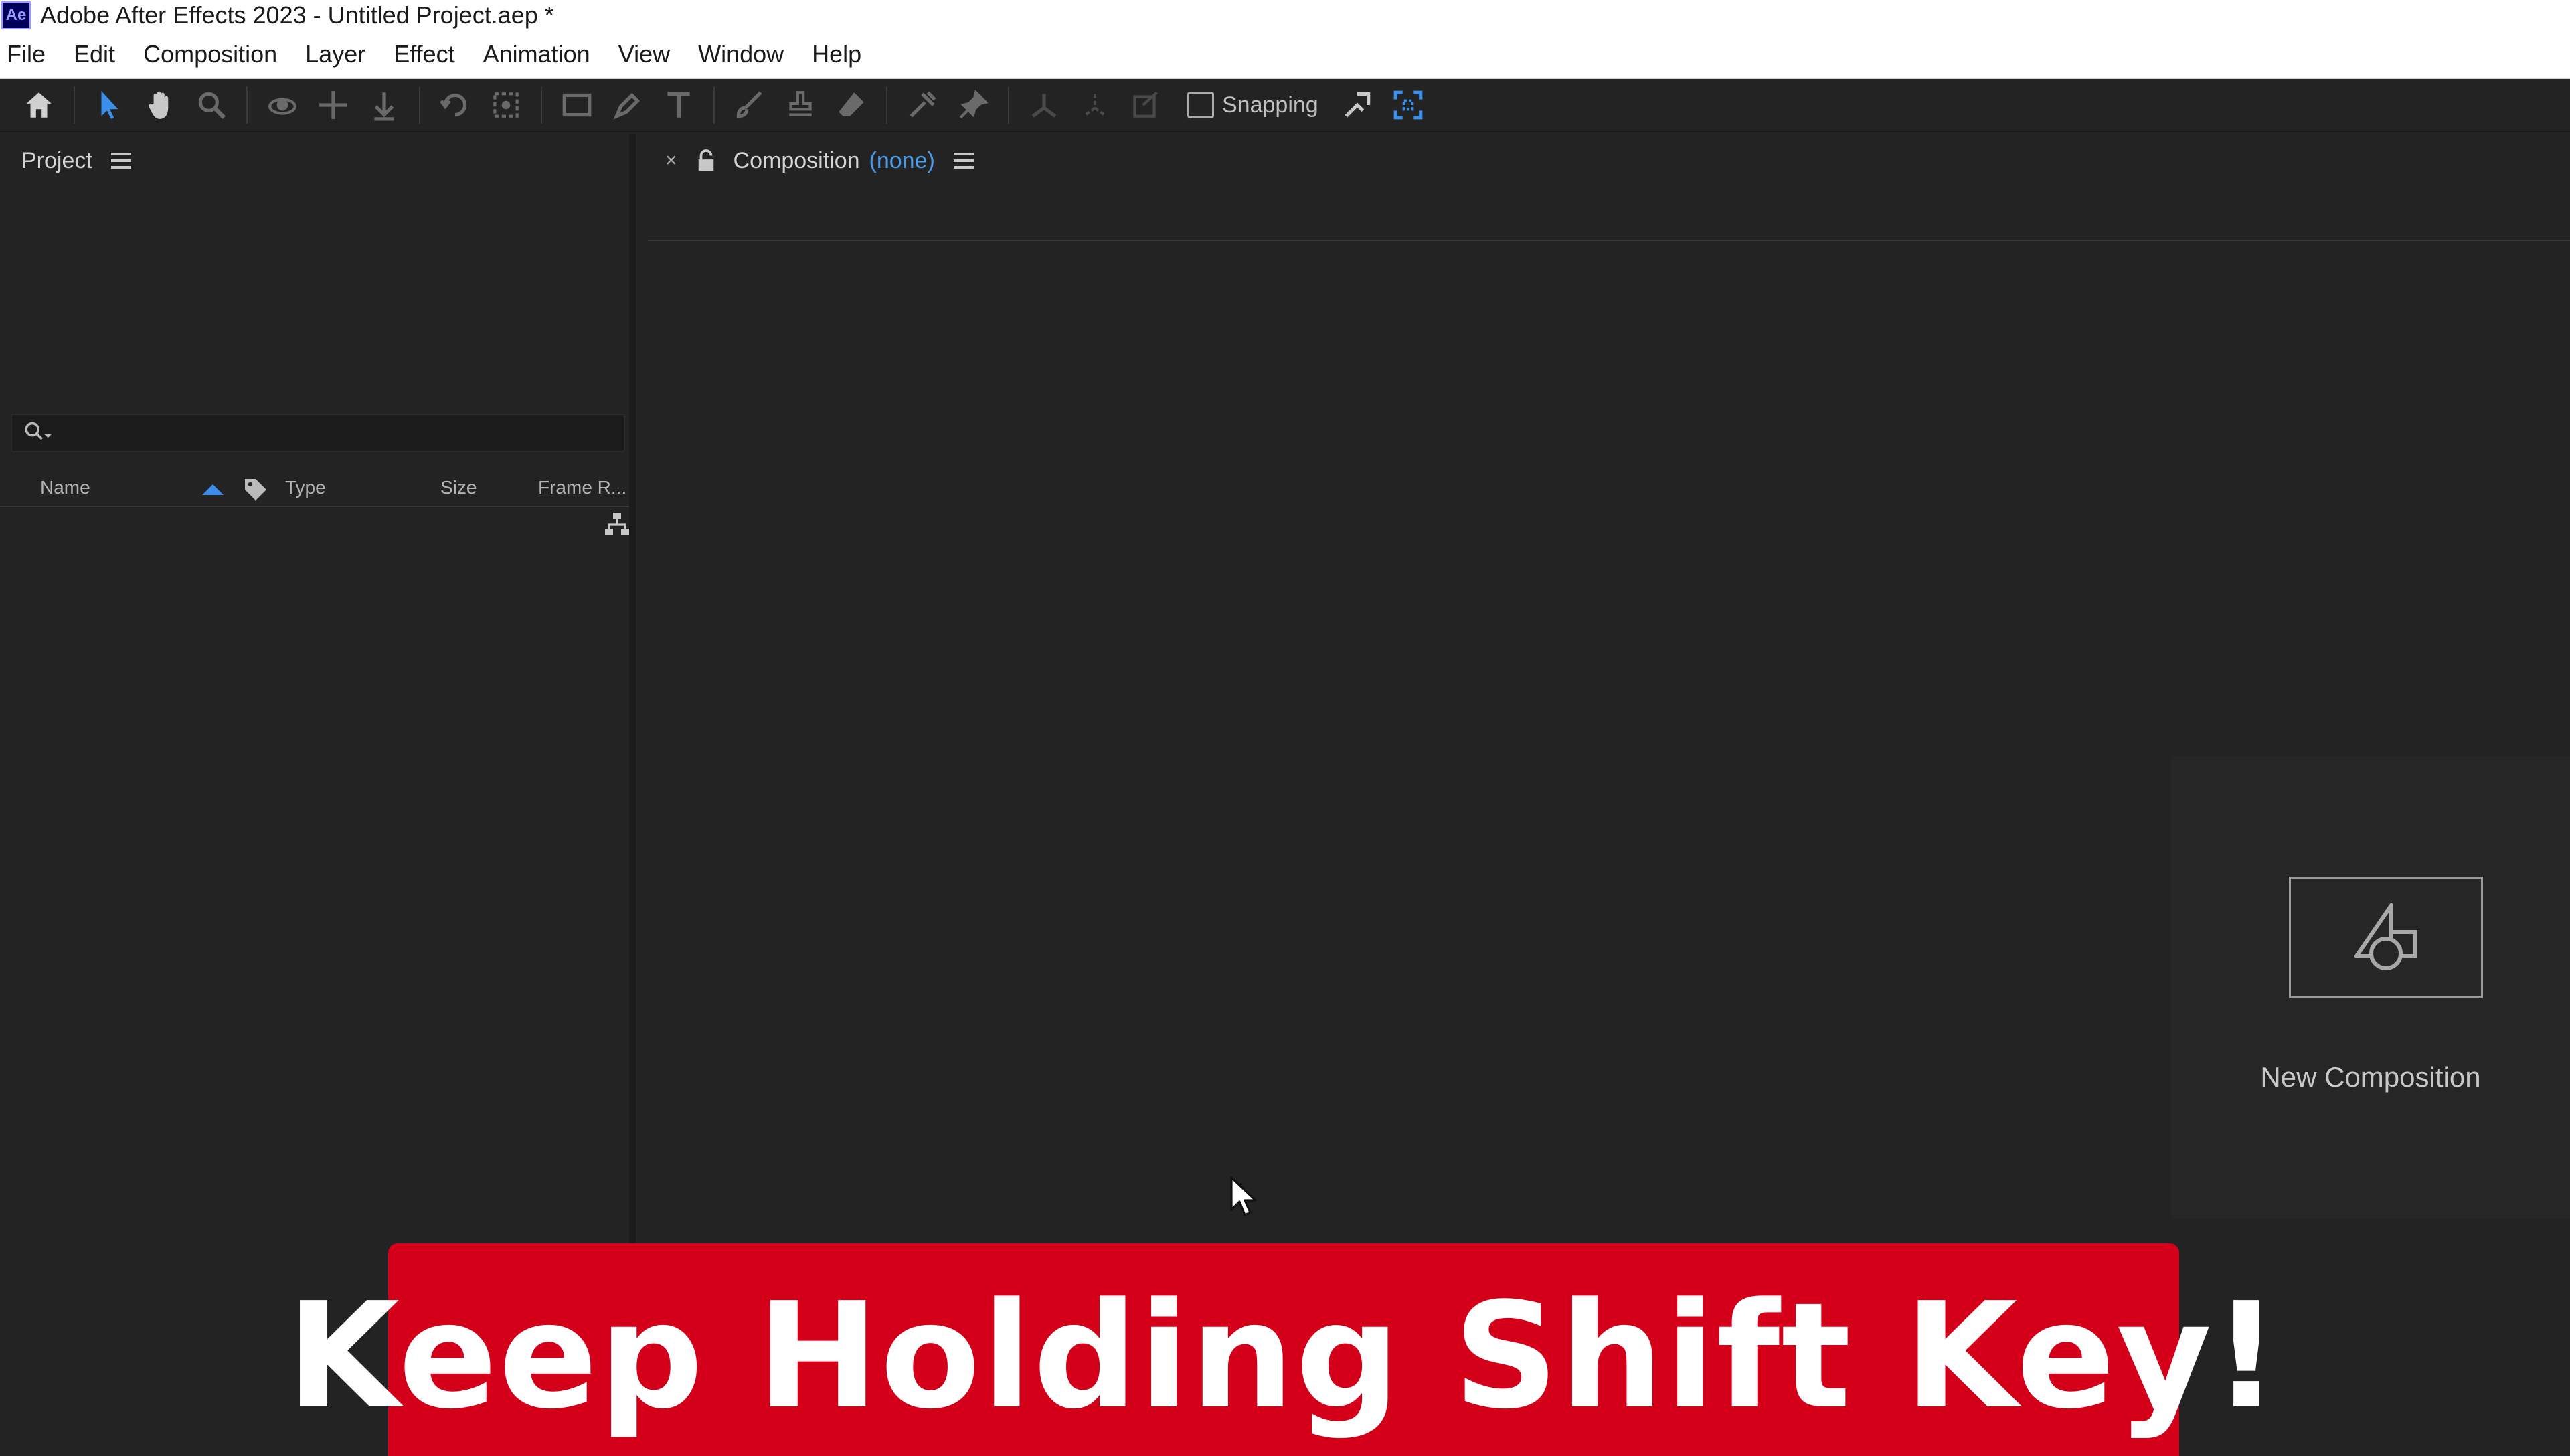 This screenshot has height=1456, width=2570. I want to click on snap-options-icon, so click(1358, 105).